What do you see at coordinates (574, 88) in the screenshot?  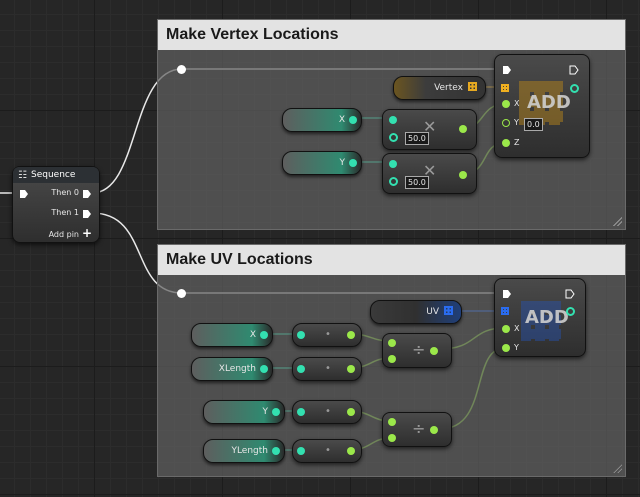 I see `add-vertex-output-pin` at bounding box center [574, 88].